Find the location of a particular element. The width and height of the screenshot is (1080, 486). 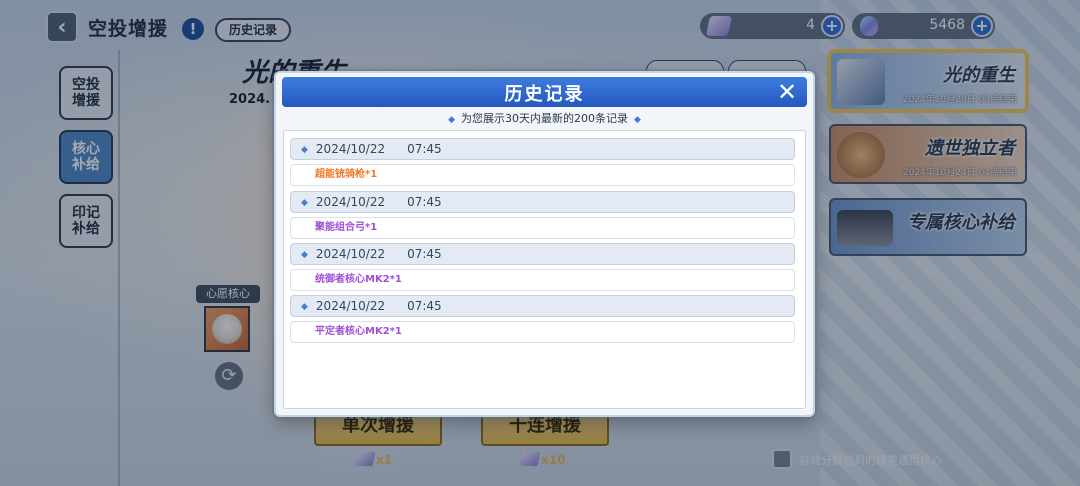

dialog-title: 历史记录 is located at coordinates (544, 94).